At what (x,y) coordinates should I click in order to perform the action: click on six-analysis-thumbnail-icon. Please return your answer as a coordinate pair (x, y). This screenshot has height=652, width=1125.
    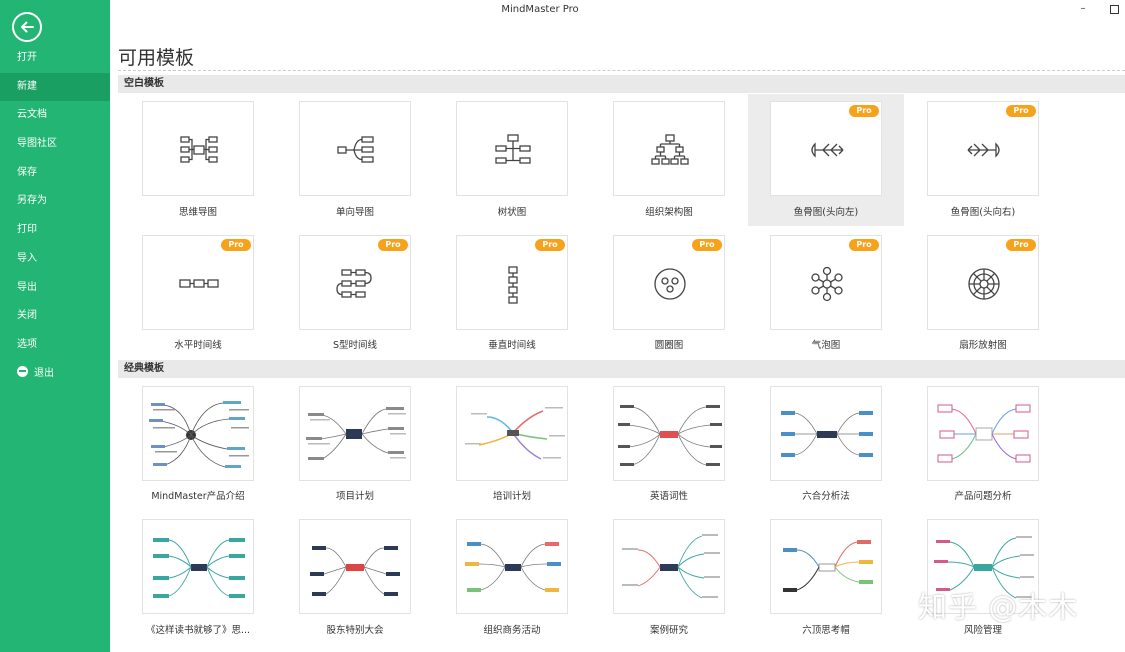
    Looking at the image, I should click on (827, 434).